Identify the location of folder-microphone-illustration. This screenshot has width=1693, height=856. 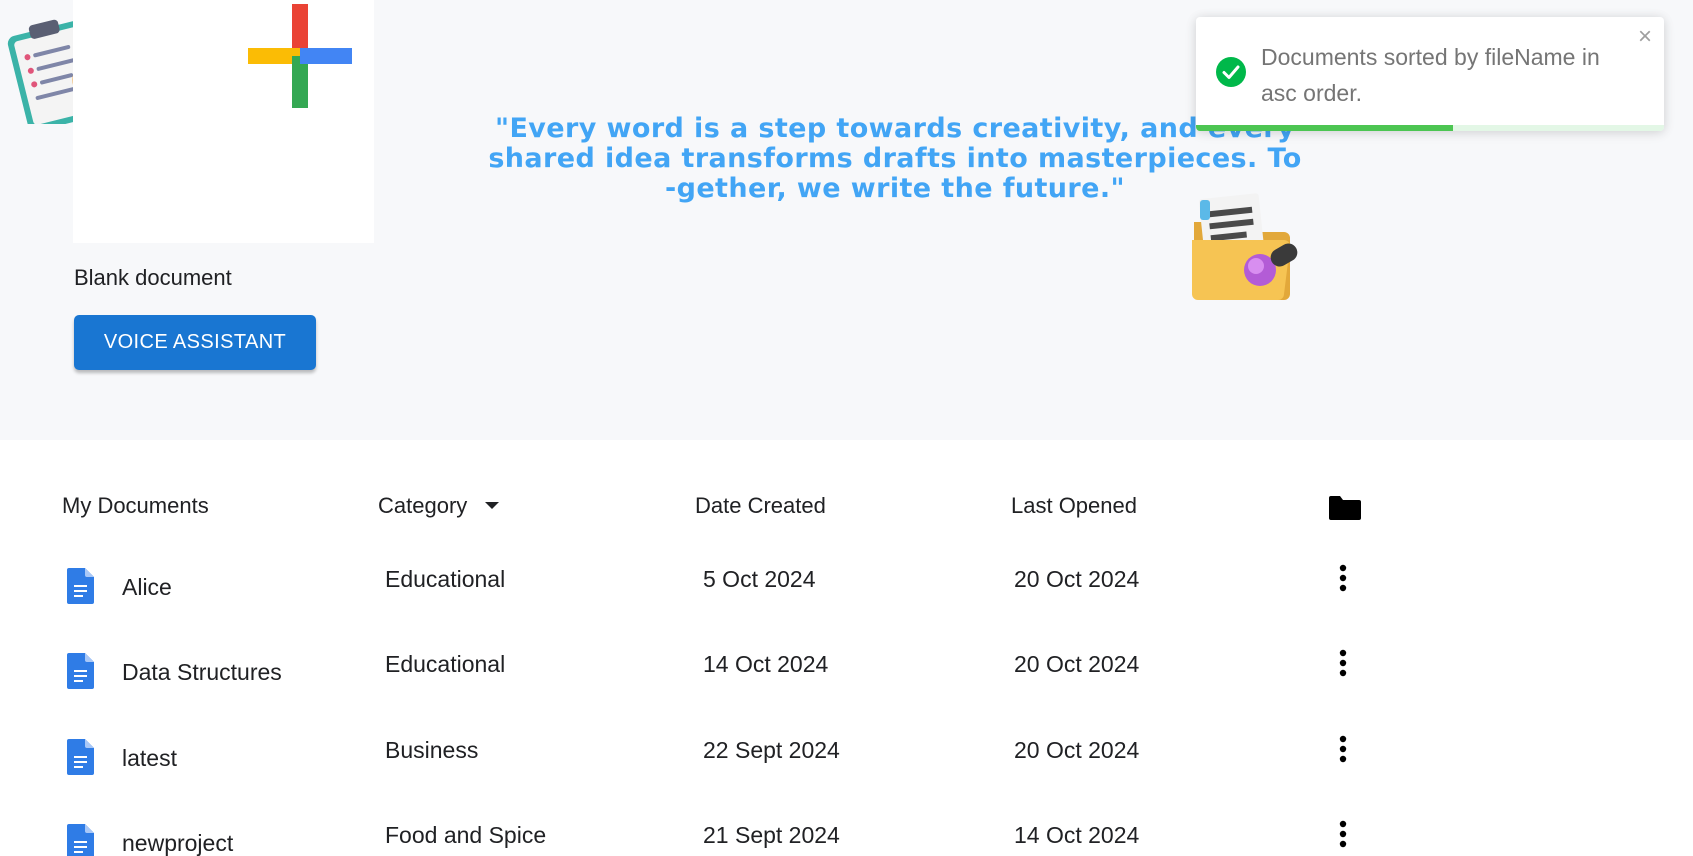
(1245, 246).